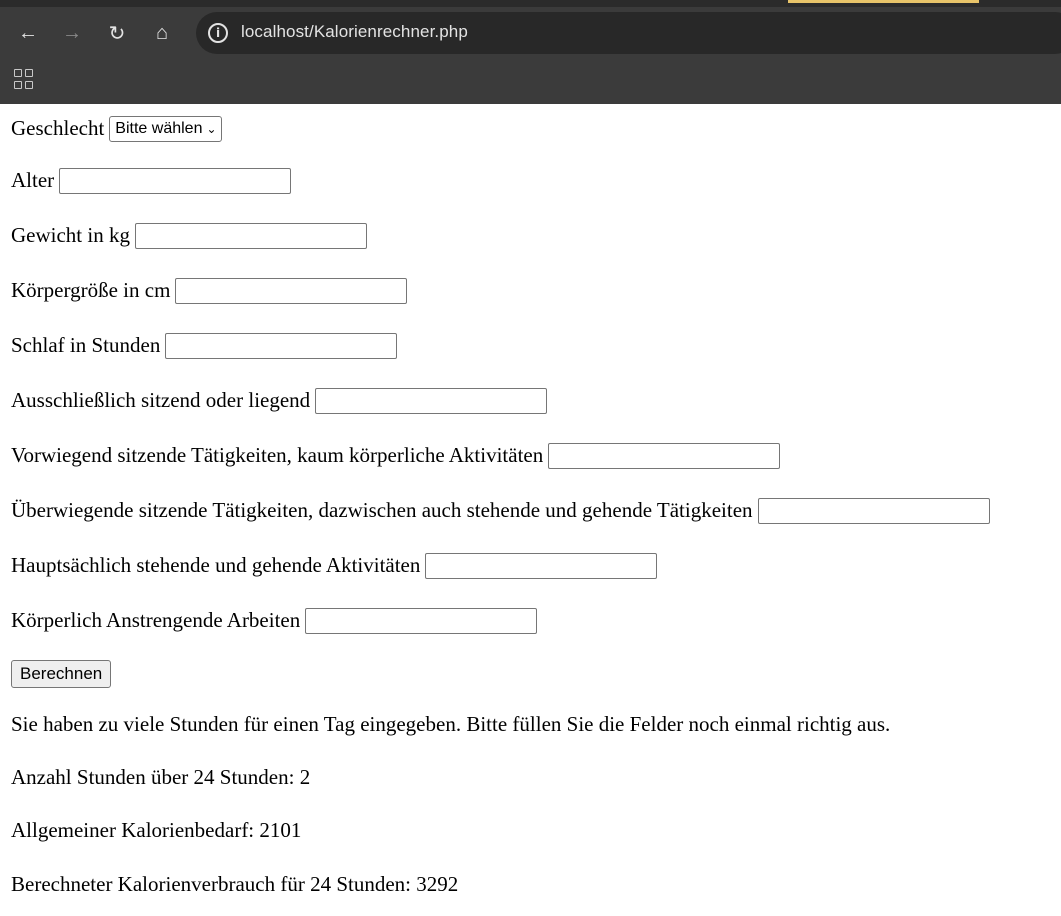 This screenshot has height=916, width=1061. What do you see at coordinates (28, 33) in the screenshot?
I see `back-icon: ←` at bounding box center [28, 33].